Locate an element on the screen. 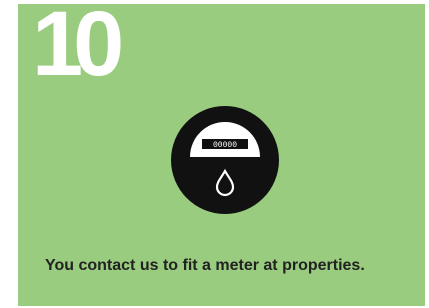  water-meter-icon: 00000 is located at coordinates (225, 160).